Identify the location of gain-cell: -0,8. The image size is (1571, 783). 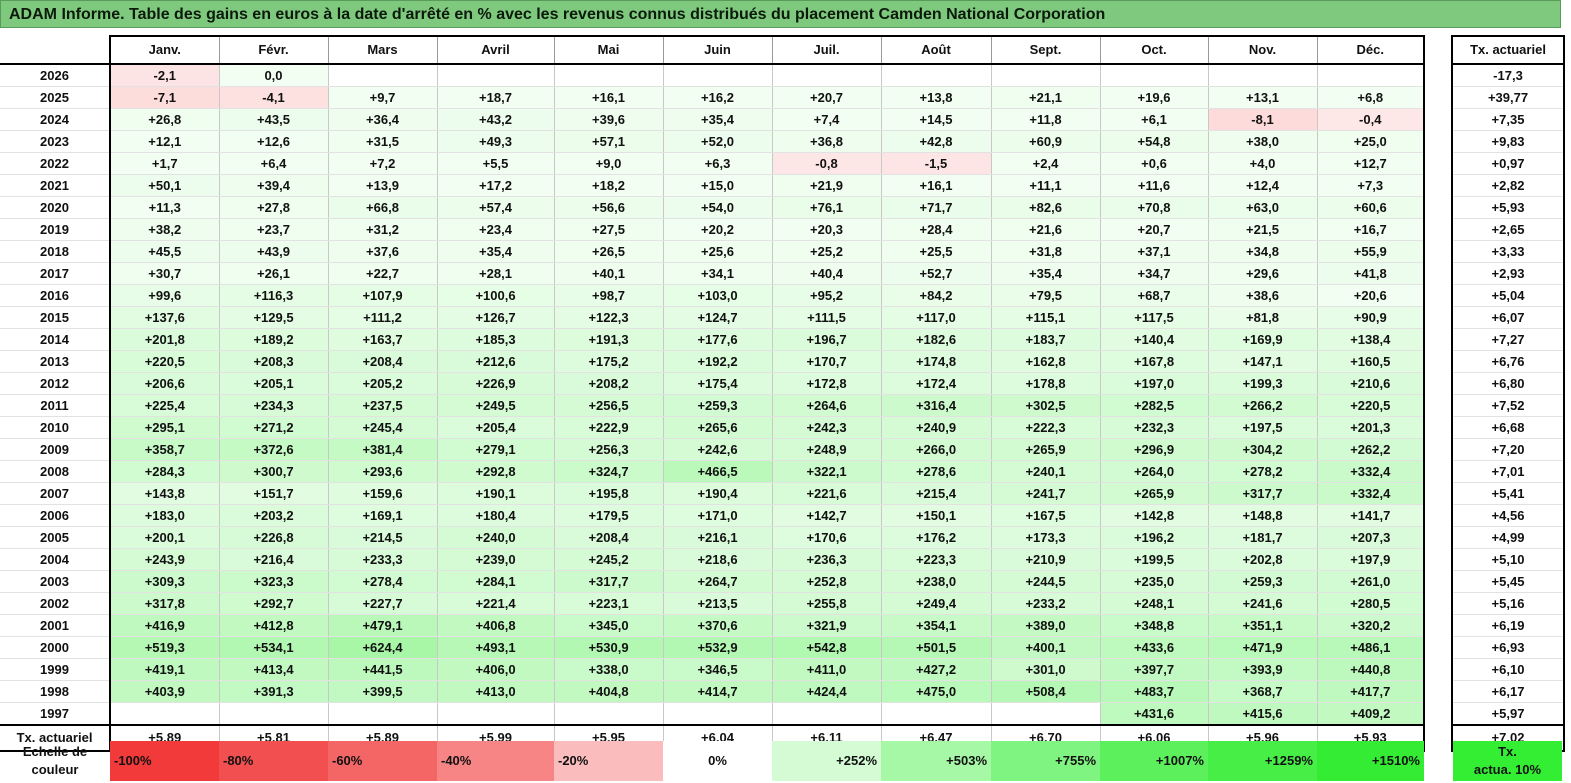
(827, 163).